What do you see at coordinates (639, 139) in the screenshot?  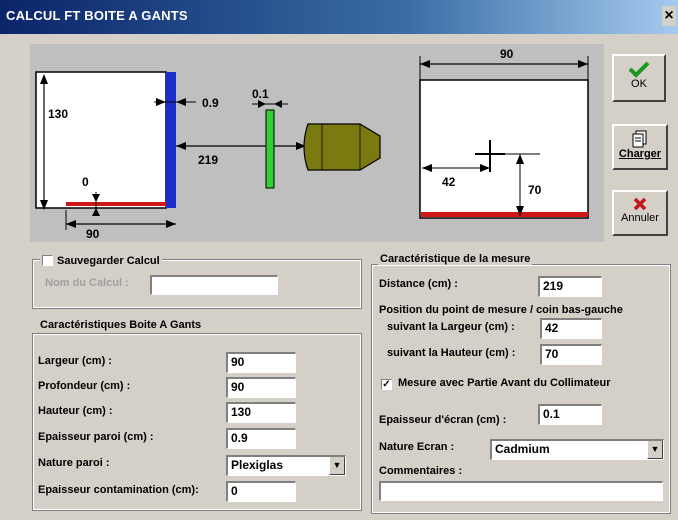 I see `document-icon` at bounding box center [639, 139].